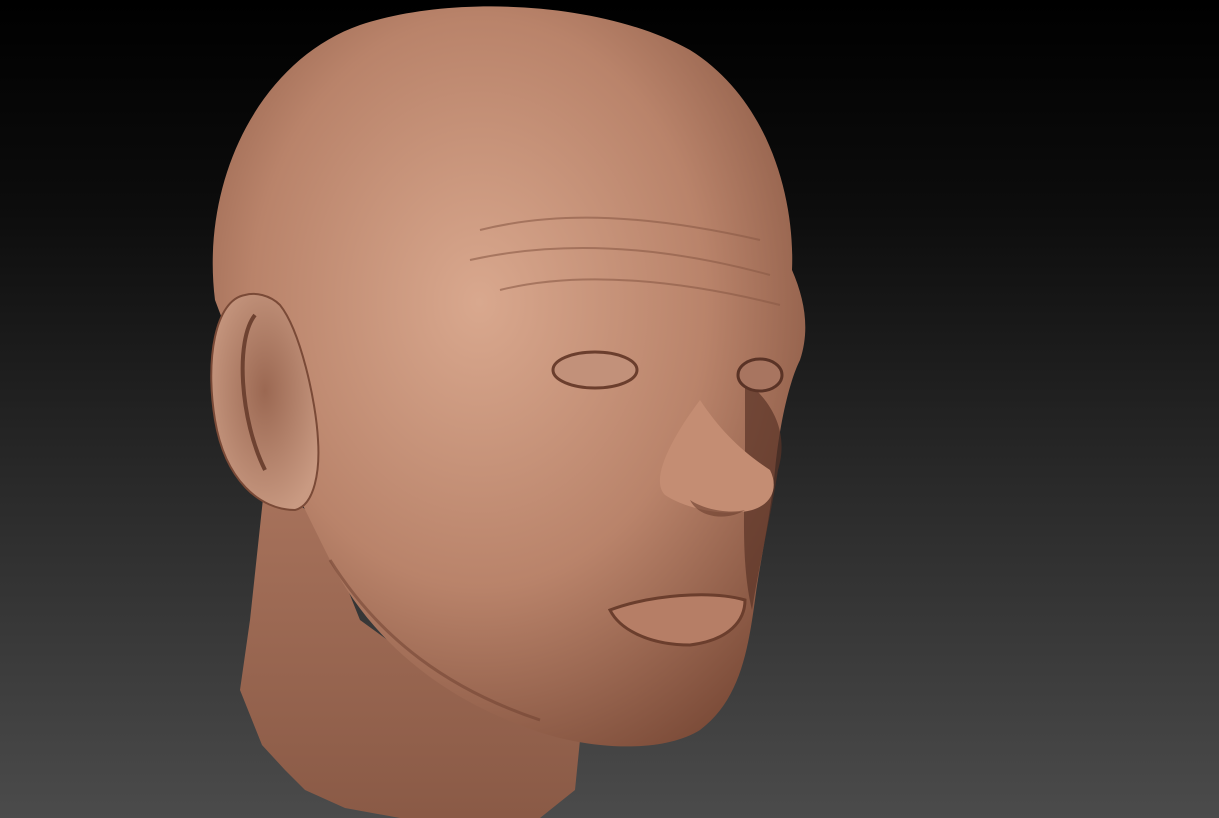  What do you see at coordinates (760, 375) in the screenshot?
I see `eye-right` at bounding box center [760, 375].